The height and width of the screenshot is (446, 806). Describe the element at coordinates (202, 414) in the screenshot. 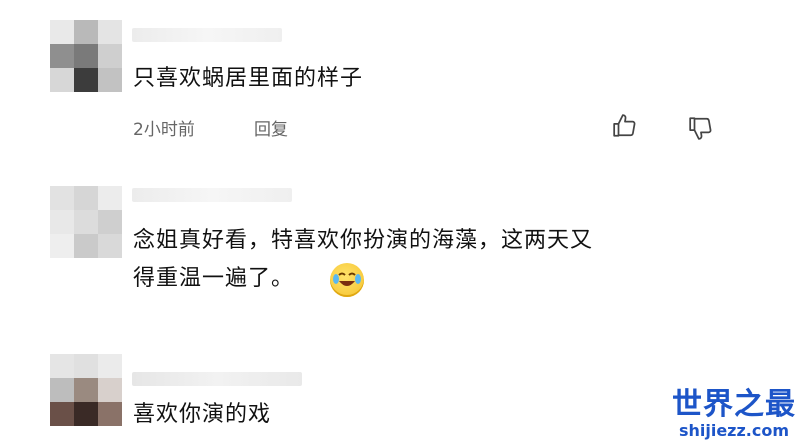

I see `comment-text: 喜欢你演的戏` at that location.